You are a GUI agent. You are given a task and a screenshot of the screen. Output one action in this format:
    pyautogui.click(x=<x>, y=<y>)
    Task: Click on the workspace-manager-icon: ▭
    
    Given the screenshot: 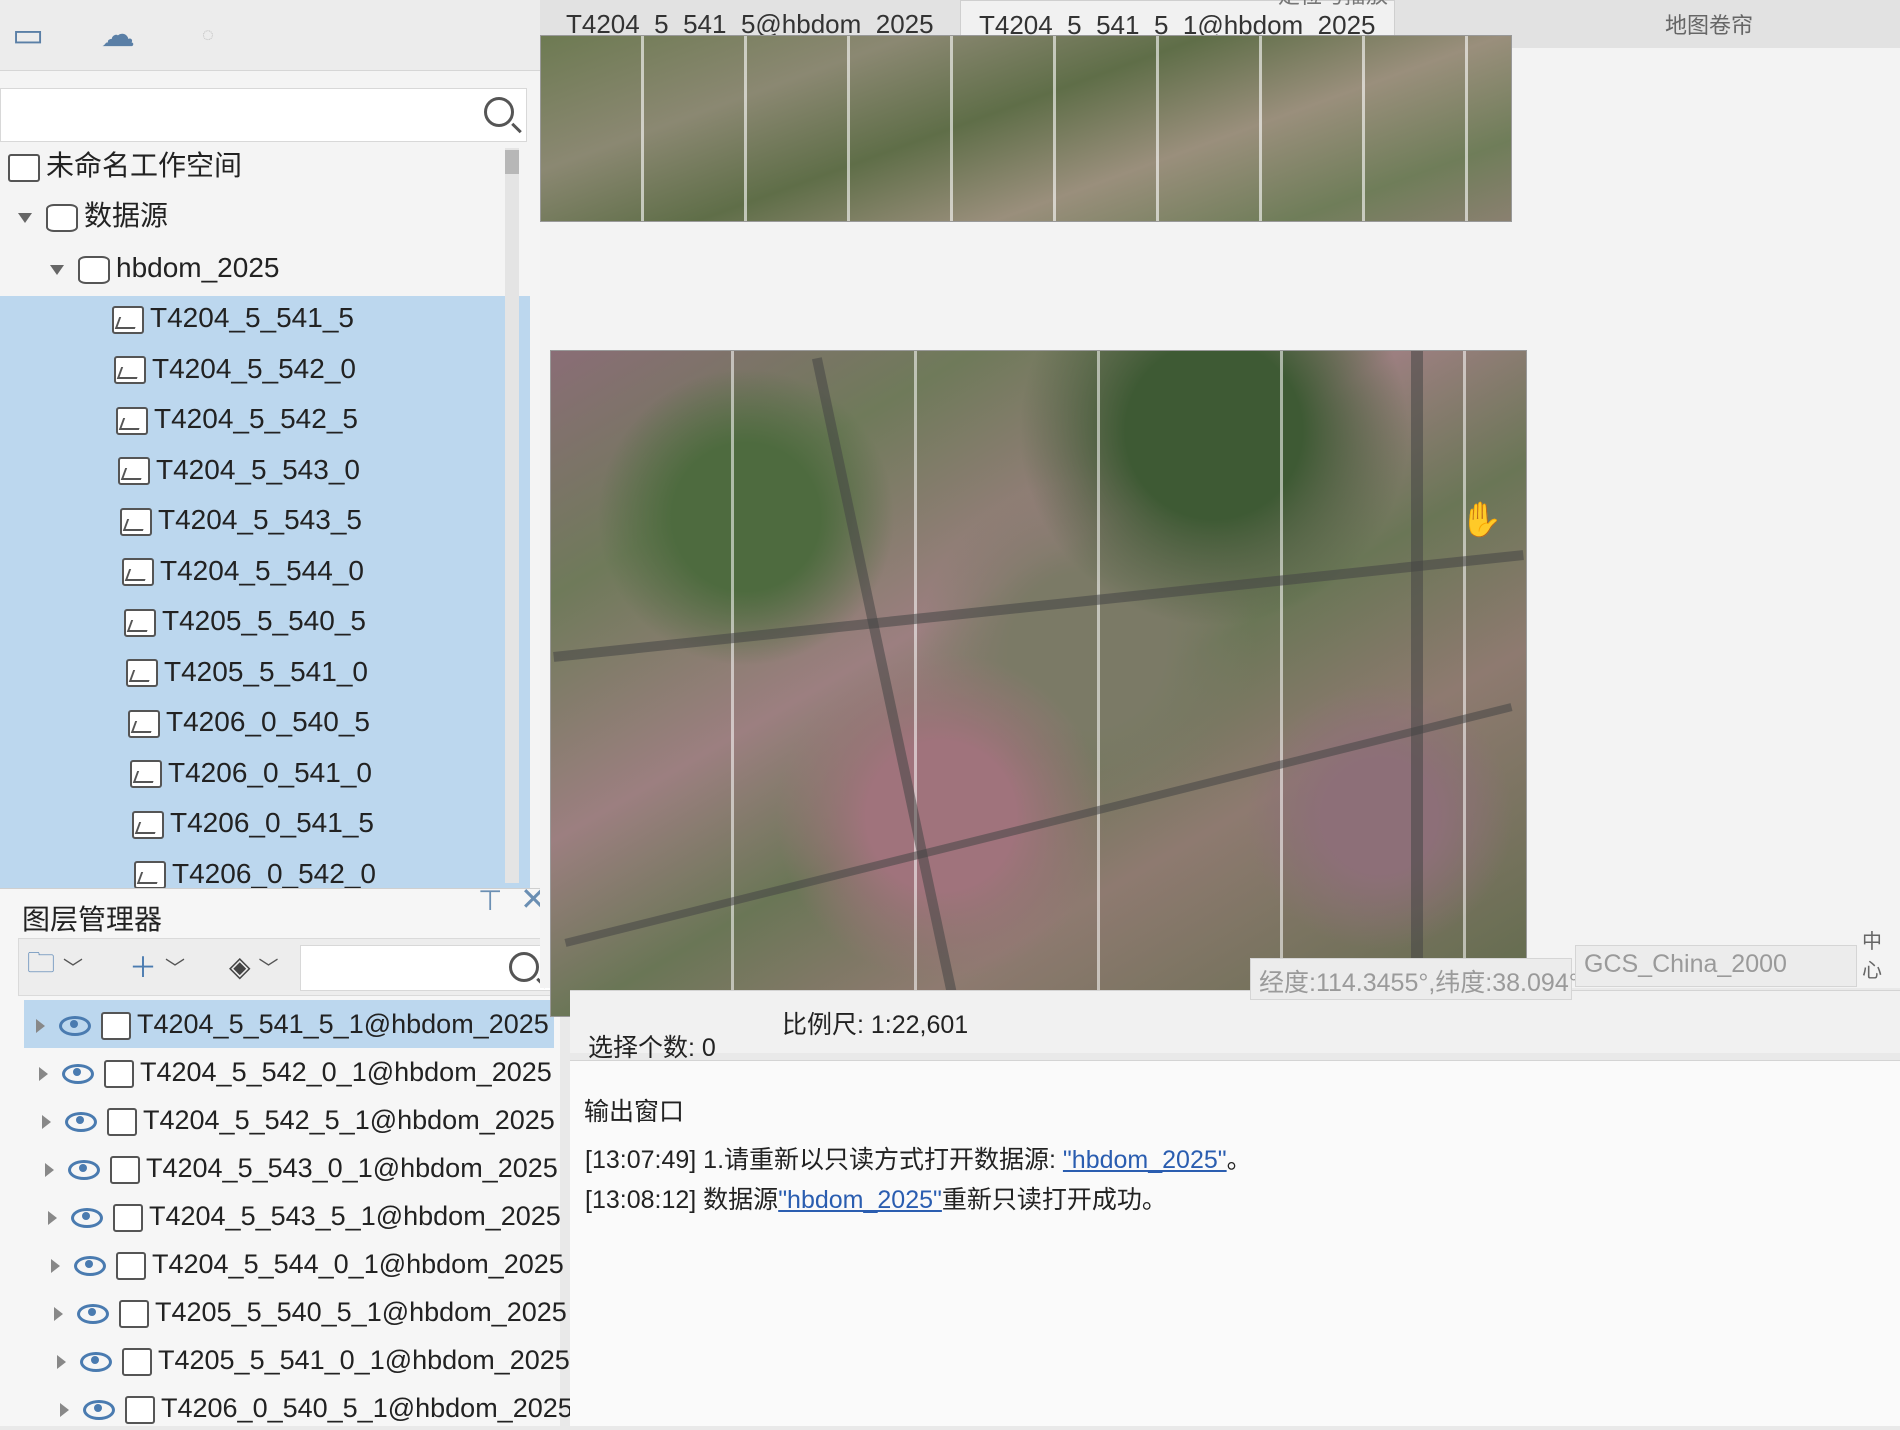 What is the action you would take?
    pyautogui.click(x=28, y=35)
    